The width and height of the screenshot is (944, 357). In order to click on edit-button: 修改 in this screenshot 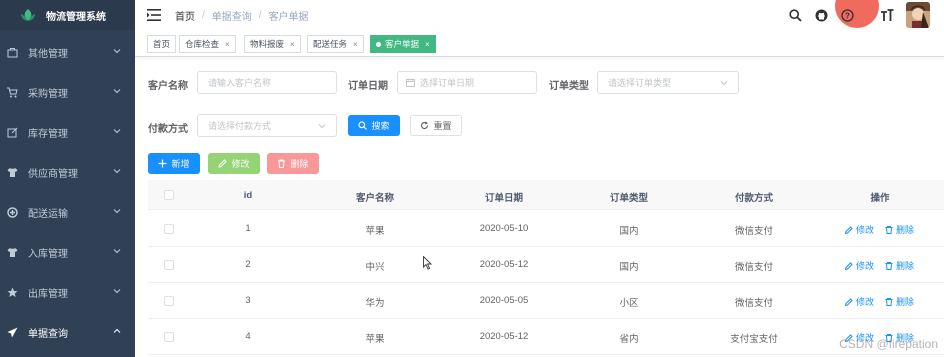, I will do `click(234, 163)`.